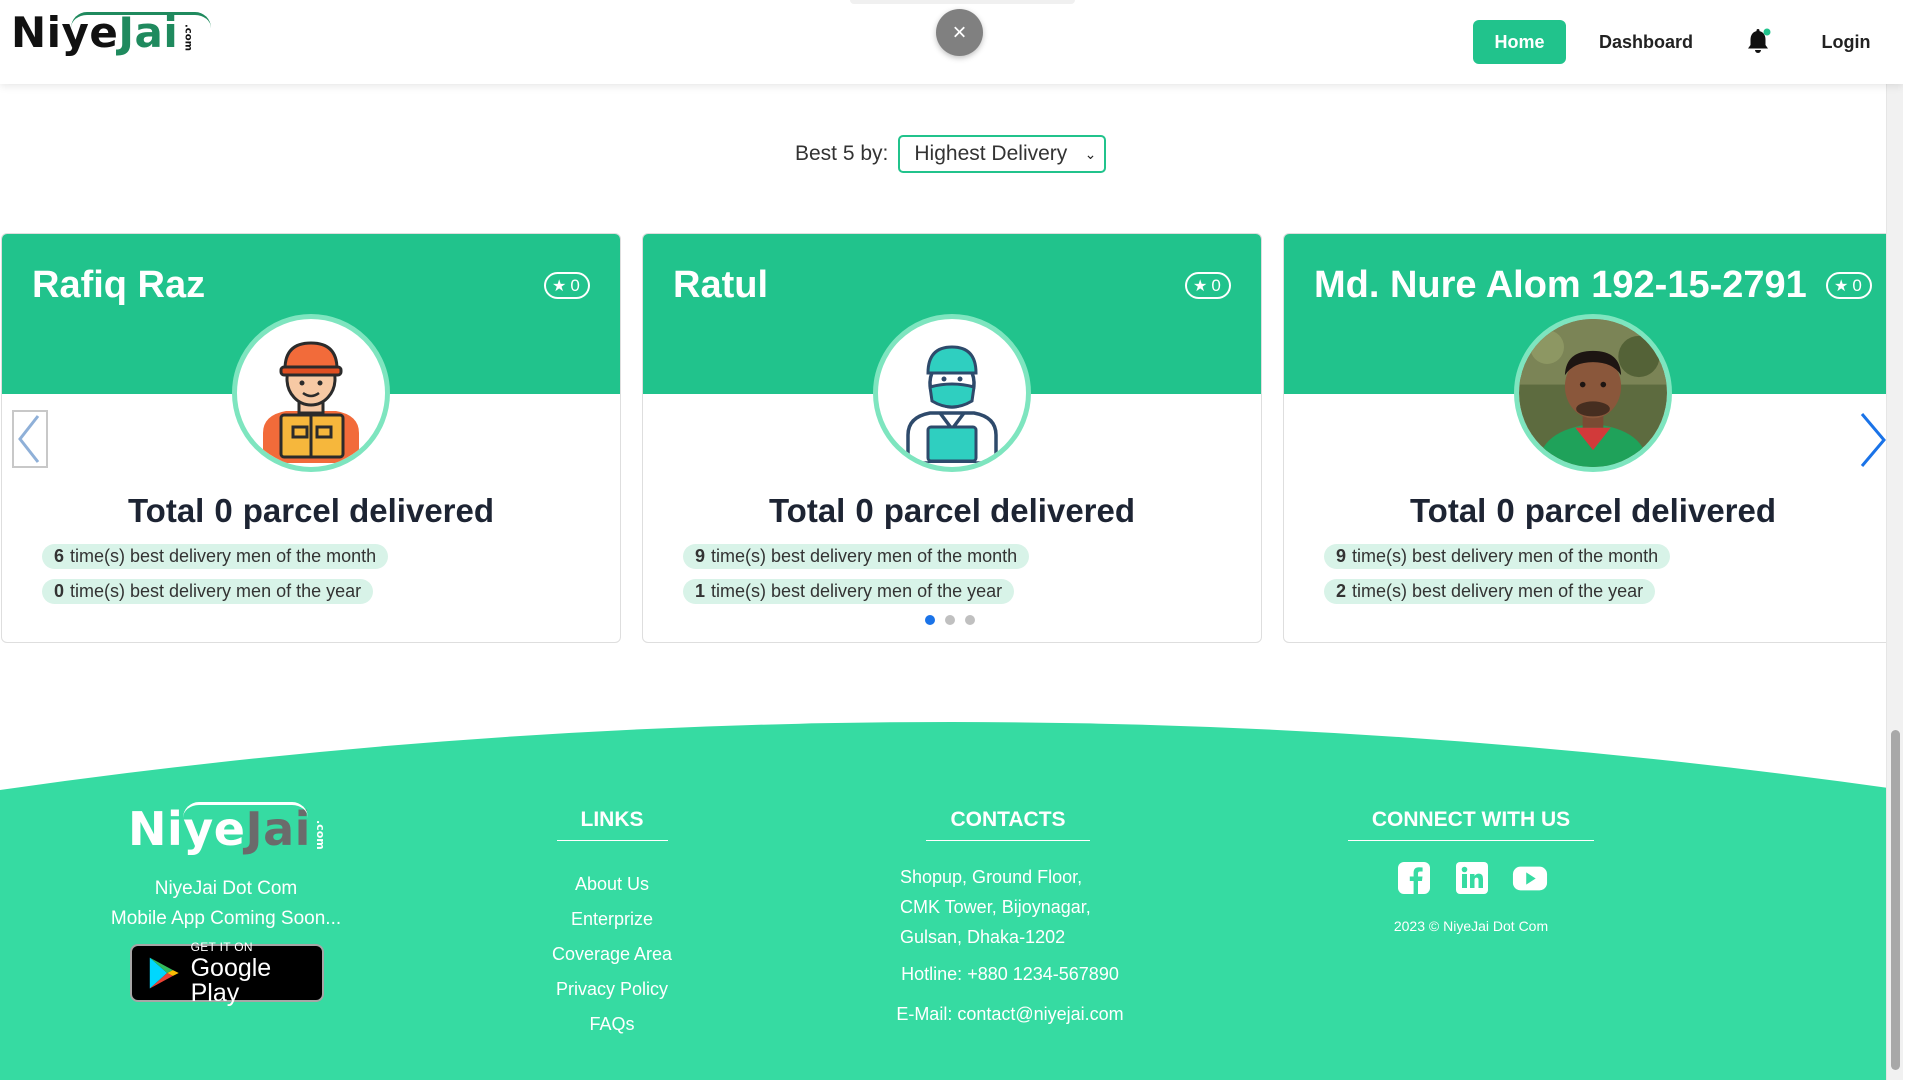  I want to click on card-name: Md. Nure Alom 192-15-2791, so click(1560, 285).